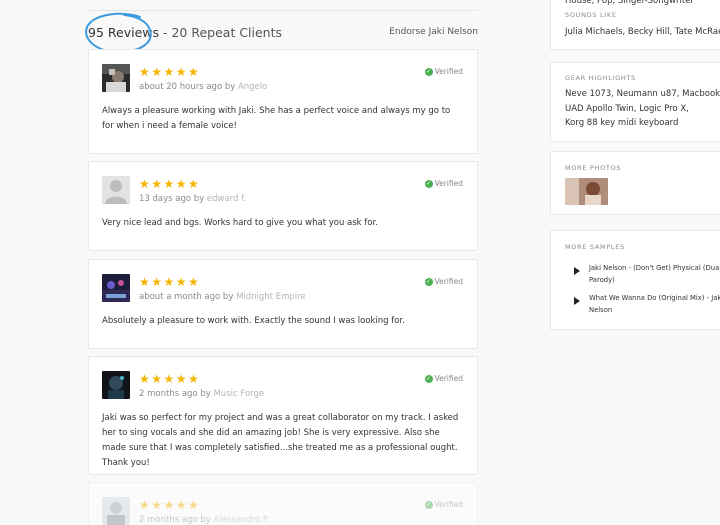 Image resolution: width=720 pixels, height=525 pixels. Describe the element at coordinates (271, 297) in the screenshot. I see `review-author-link: Midnight Empire` at that location.